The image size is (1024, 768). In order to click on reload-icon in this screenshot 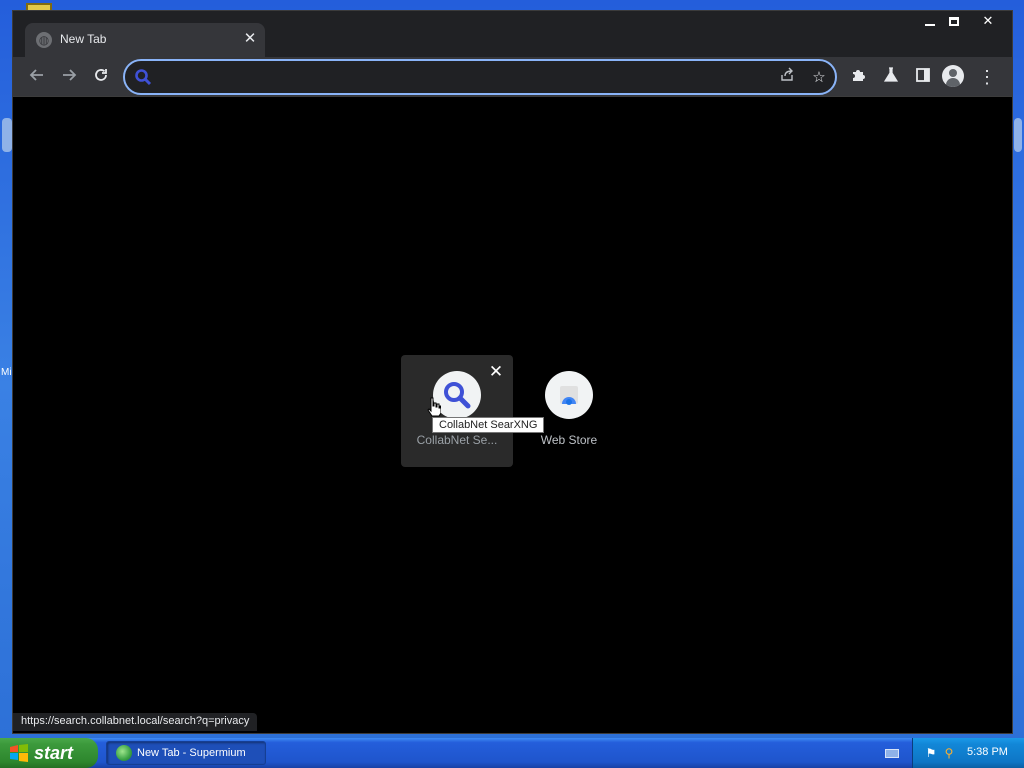, I will do `click(101, 75)`.